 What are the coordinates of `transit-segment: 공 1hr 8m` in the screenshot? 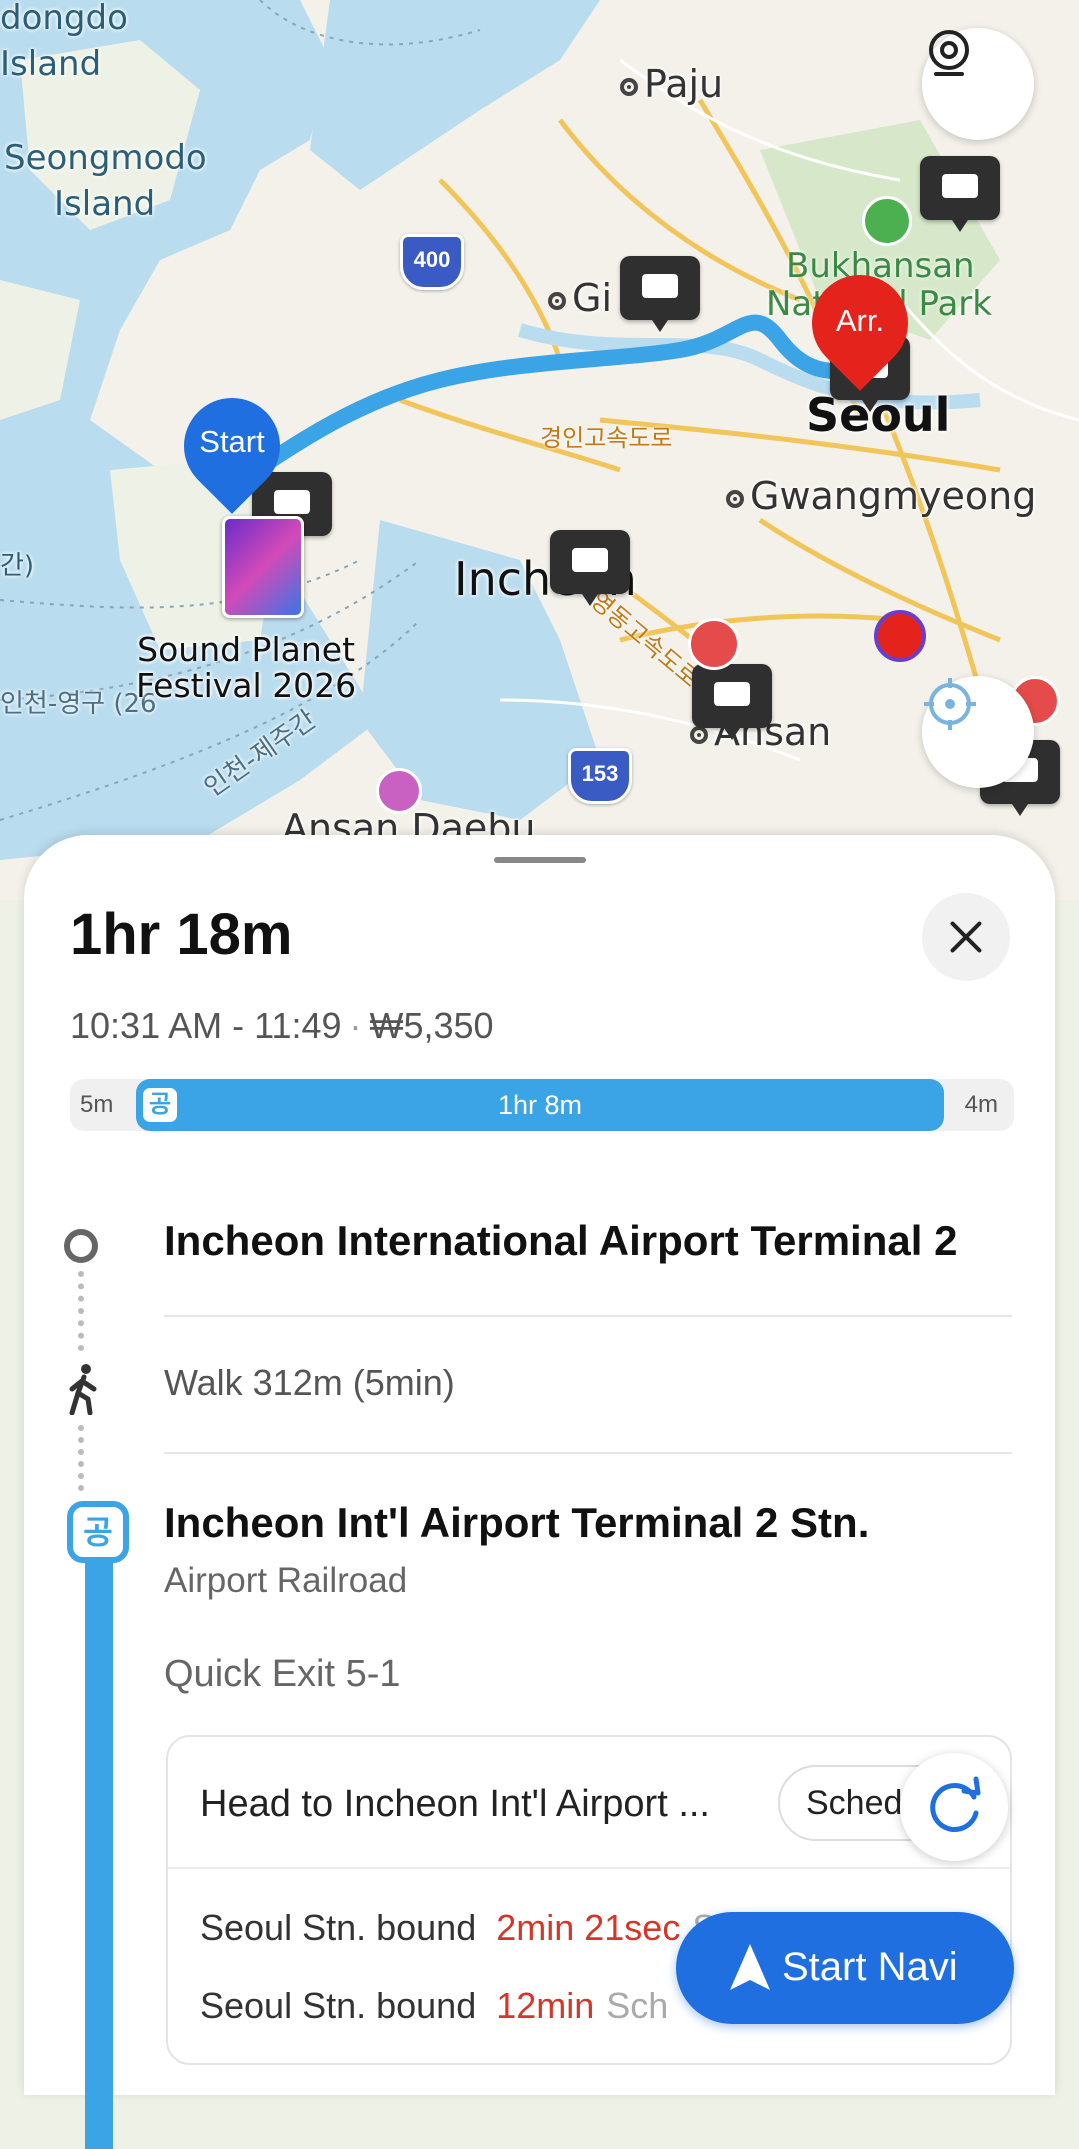 It's located at (540, 1105).